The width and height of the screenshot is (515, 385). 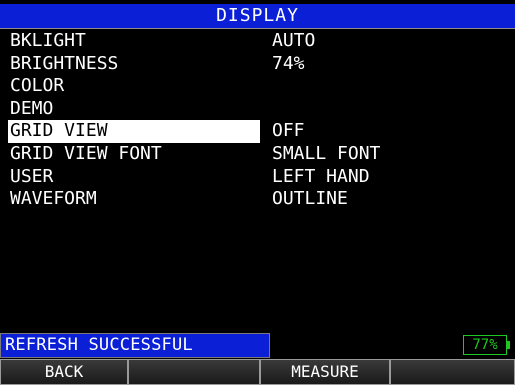 What do you see at coordinates (32, 176) in the screenshot?
I see `menu-label: USER` at bounding box center [32, 176].